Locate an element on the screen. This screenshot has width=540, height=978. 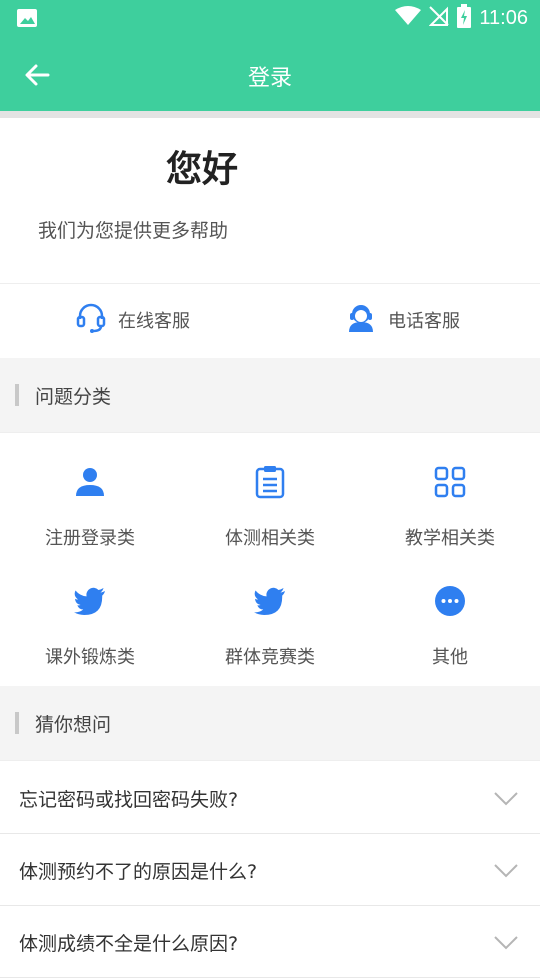
category-label: 课外锻炼类 is located at coordinates (90, 657).